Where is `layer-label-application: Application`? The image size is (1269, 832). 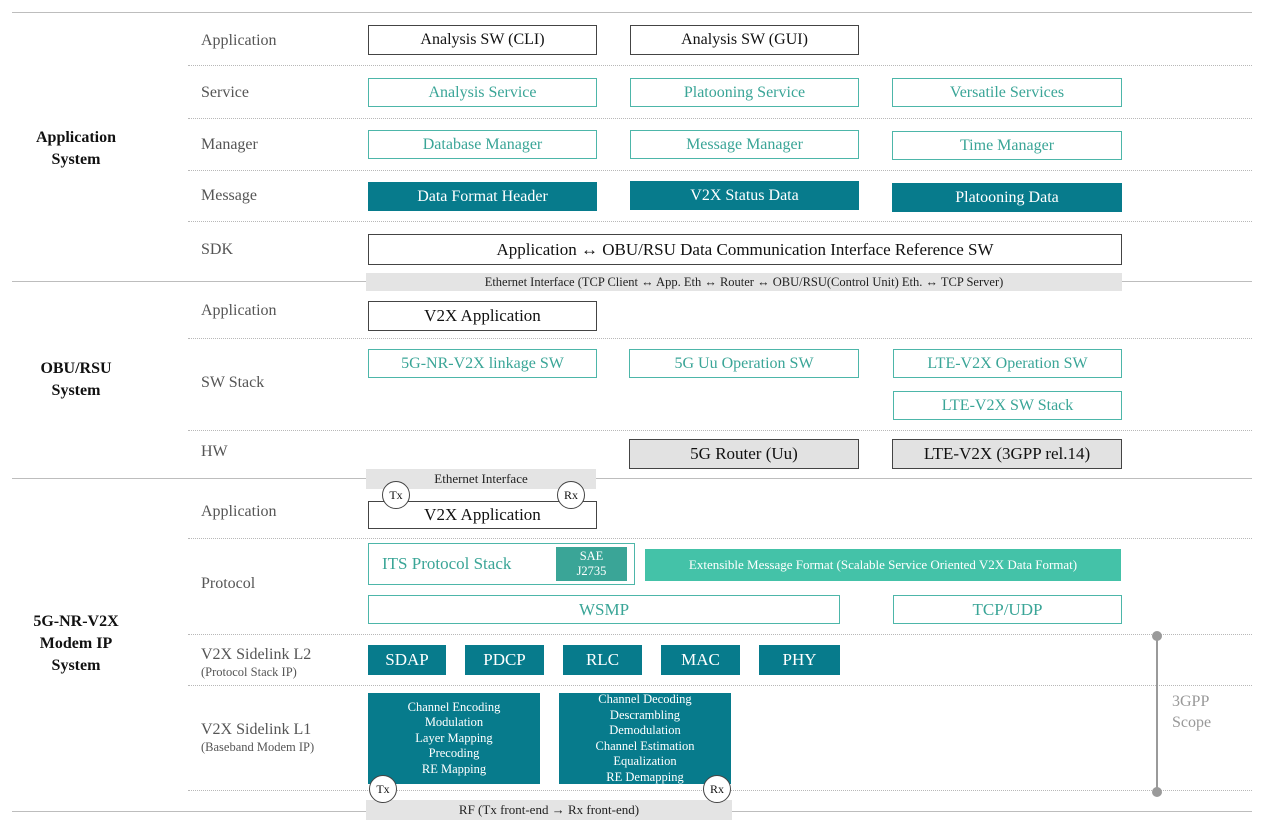
layer-label-application: Application is located at coordinates (239, 40).